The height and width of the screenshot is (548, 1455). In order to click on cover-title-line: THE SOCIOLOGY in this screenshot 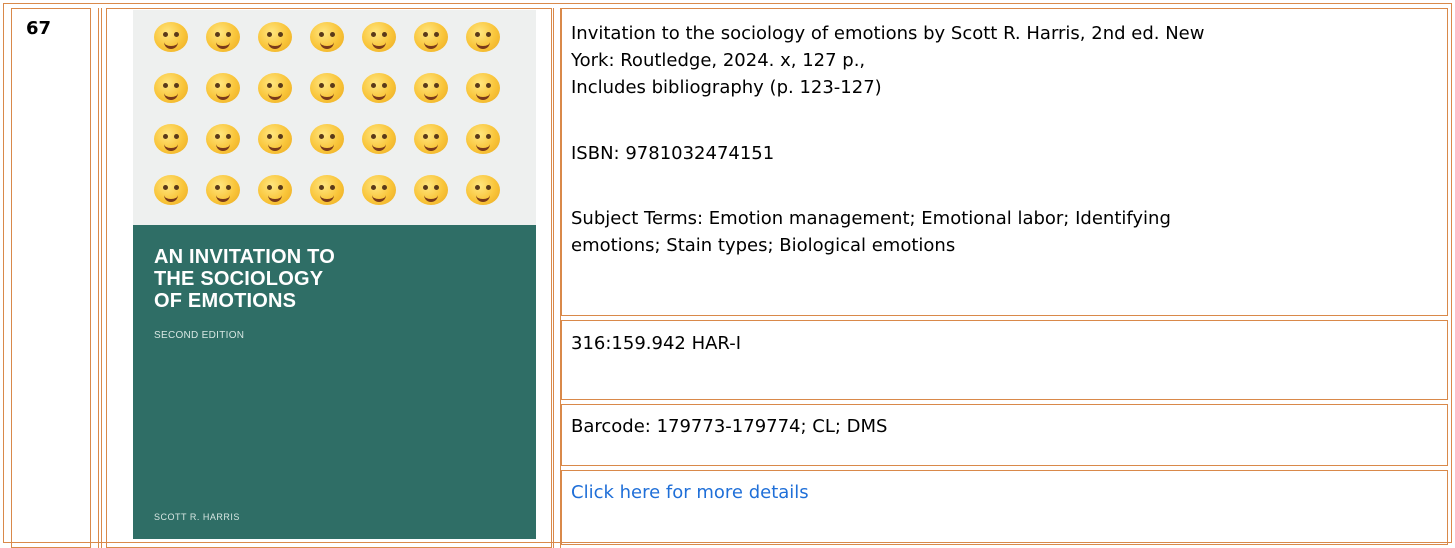, I will do `click(239, 279)`.